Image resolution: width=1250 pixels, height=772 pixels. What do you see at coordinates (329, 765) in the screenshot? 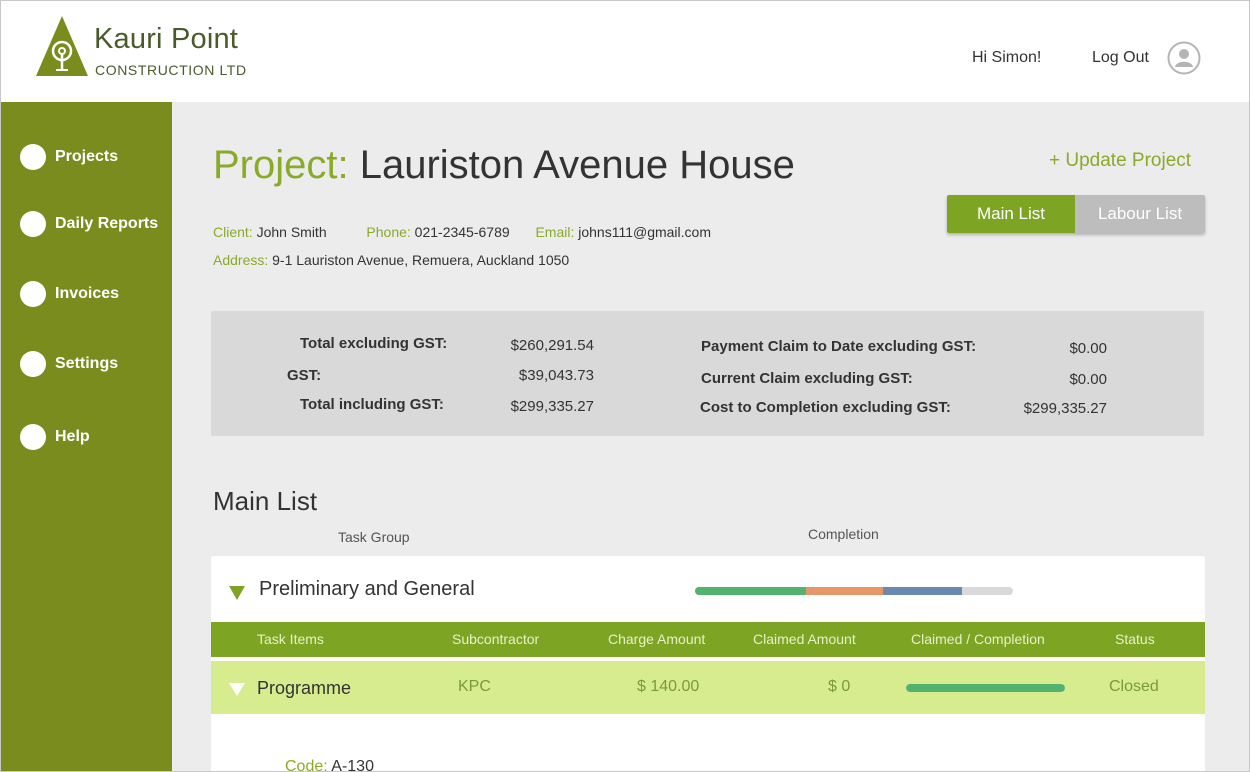
I see `task-code: Code: A-130` at bounding box center [329, 765].